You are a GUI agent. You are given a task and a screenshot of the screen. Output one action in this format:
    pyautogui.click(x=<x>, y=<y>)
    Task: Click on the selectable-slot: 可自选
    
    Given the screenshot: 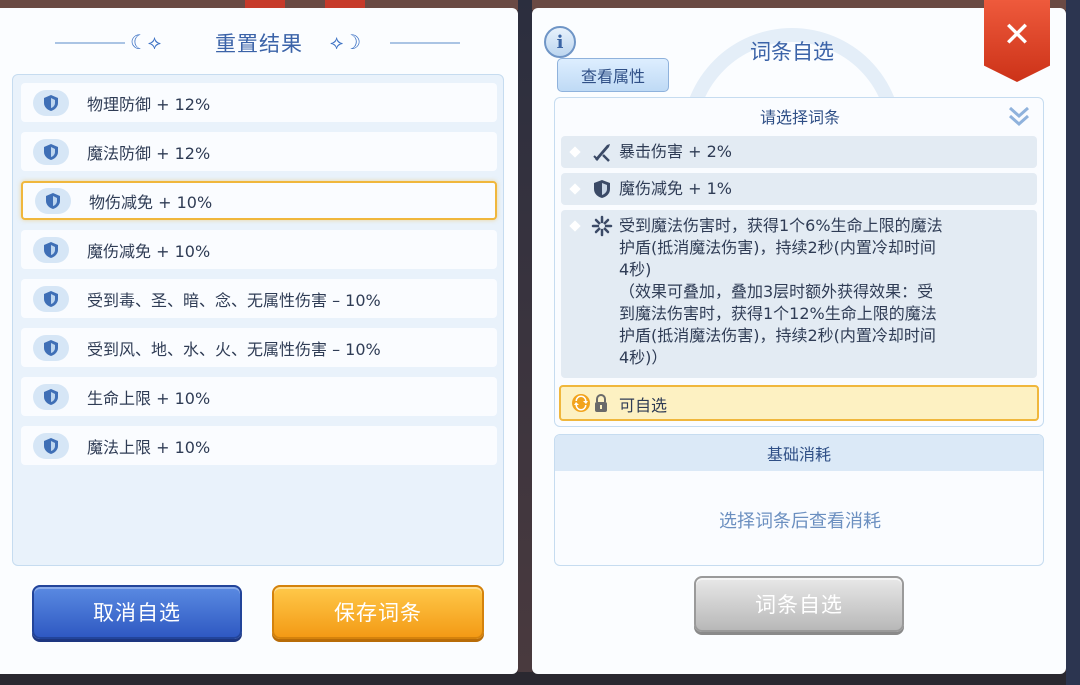 What is the action you would take?
    pyautogui.click(x=799, y=403)
    